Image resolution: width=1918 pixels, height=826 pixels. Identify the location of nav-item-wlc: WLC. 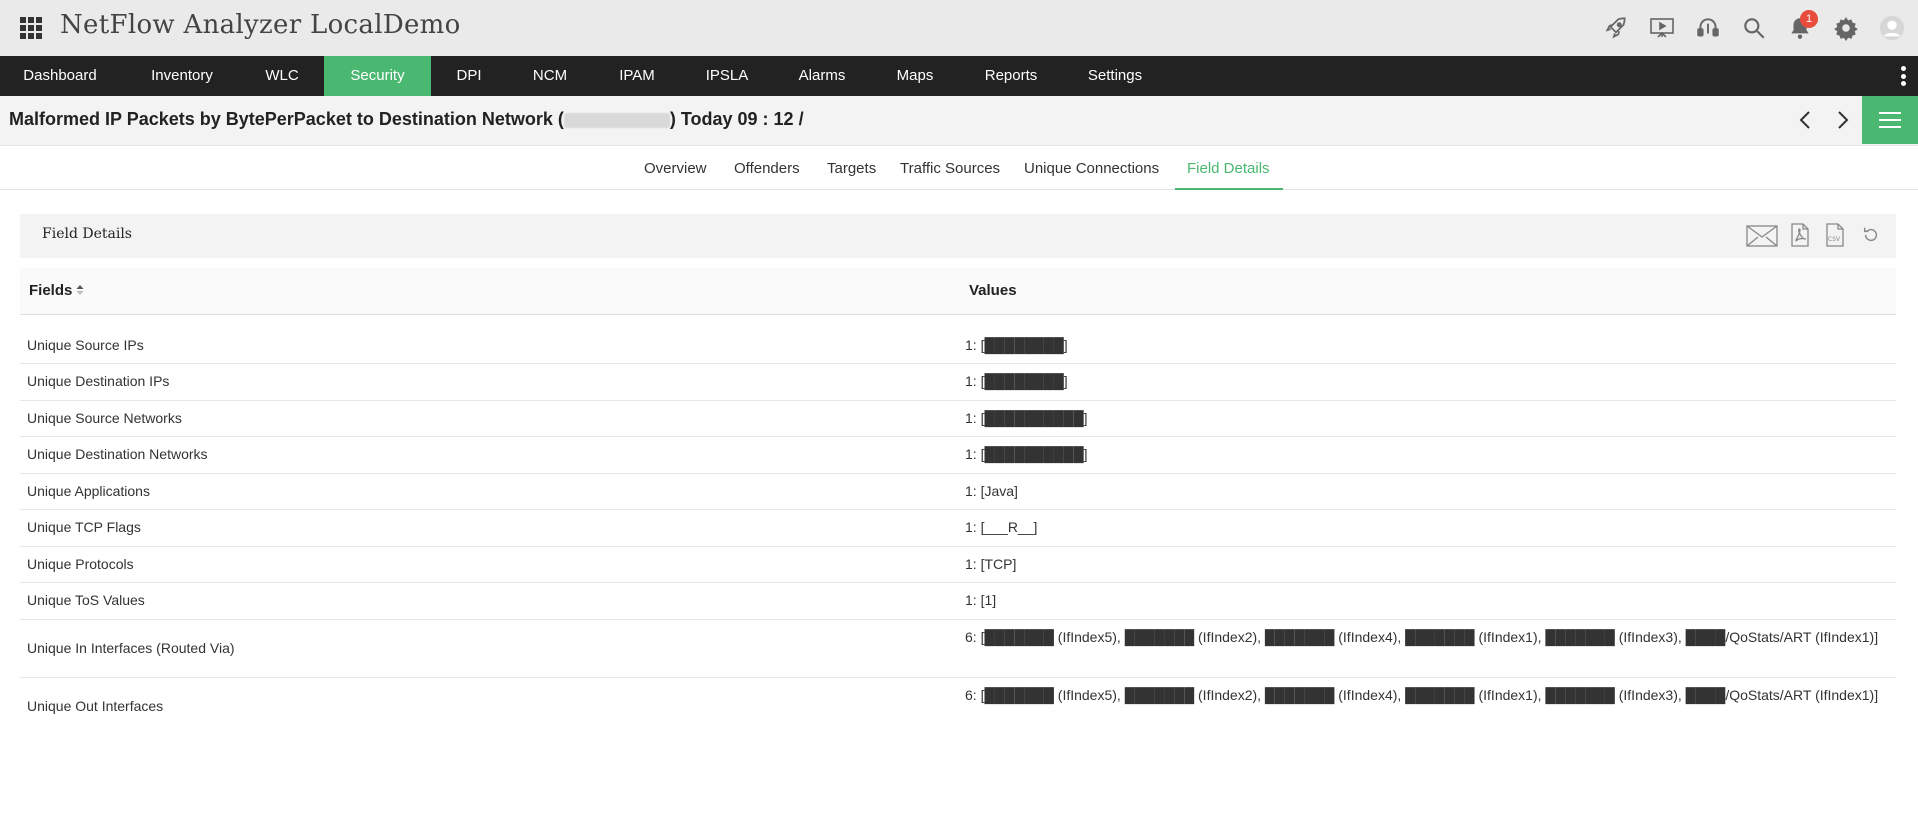
(282, 76).